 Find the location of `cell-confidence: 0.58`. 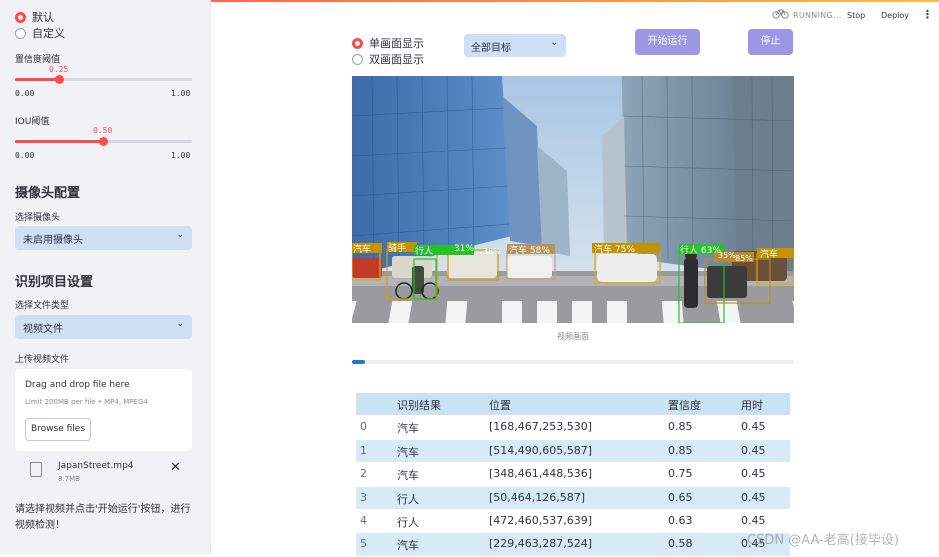

cell-confidence: 0.58 is located at coordinates (680, 544).